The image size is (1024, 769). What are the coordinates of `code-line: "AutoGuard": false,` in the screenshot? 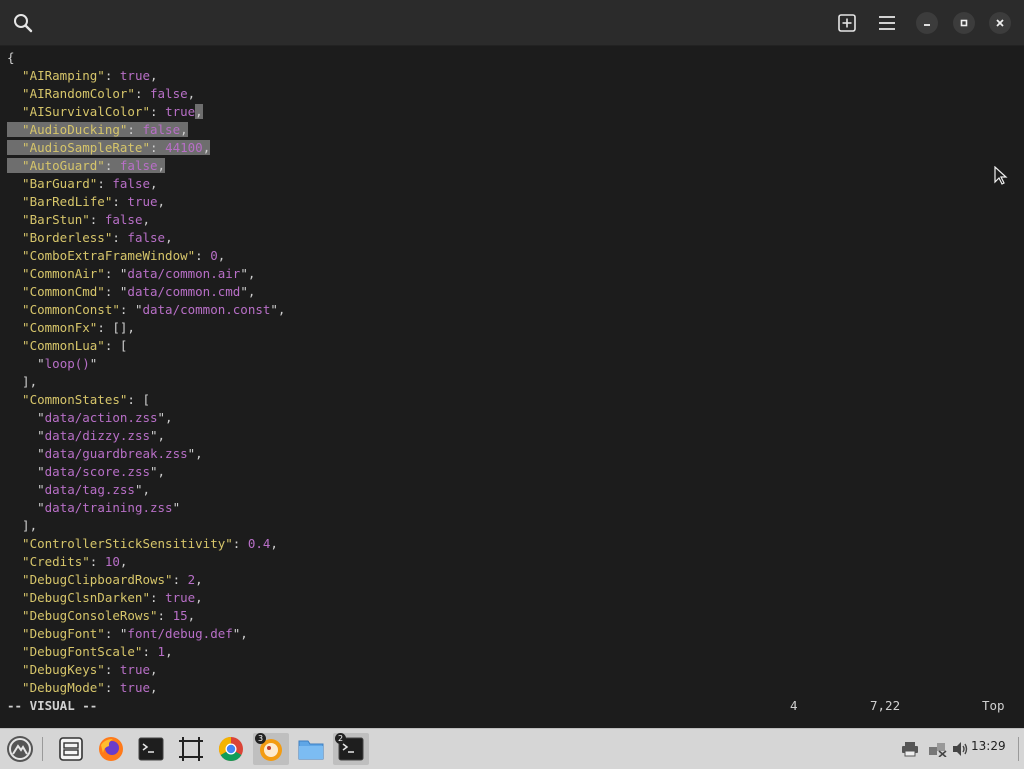 It's located at (146, 166).